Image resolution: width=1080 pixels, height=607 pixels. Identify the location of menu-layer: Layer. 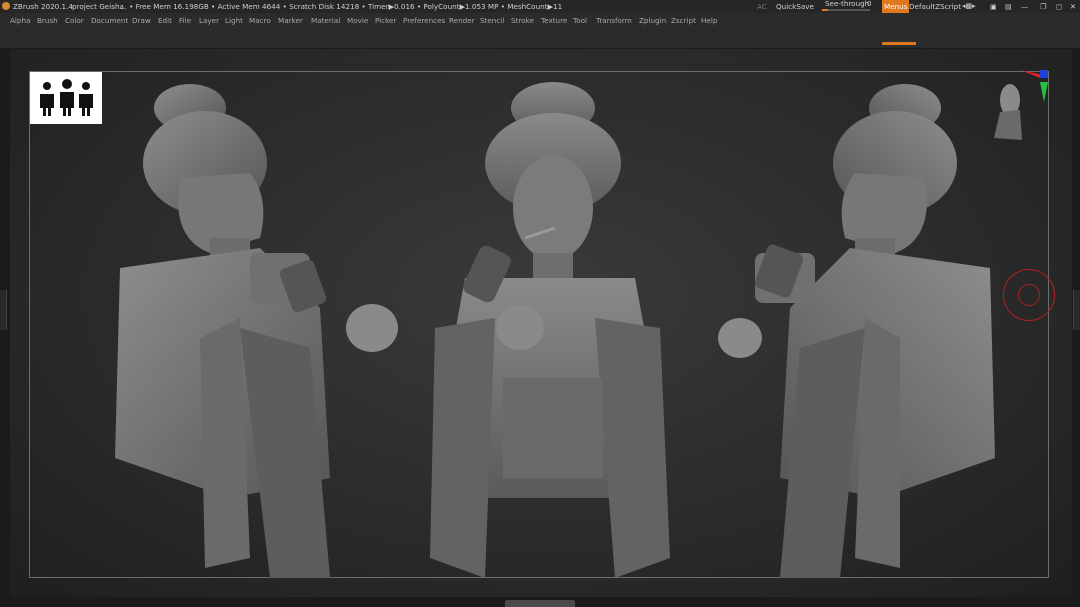
(209, 20).